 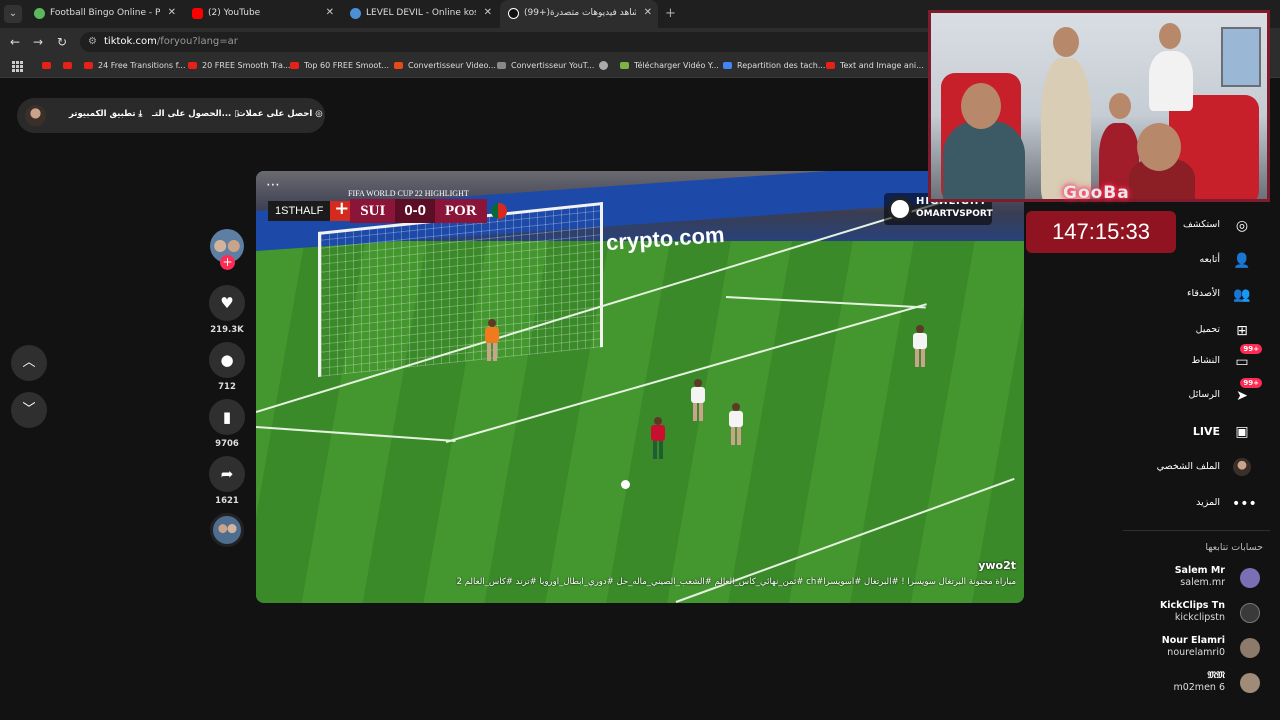 I want to click on desktop-app-button: تطبيق الكمبيوتر ⤓, so click(x=105, y=114).